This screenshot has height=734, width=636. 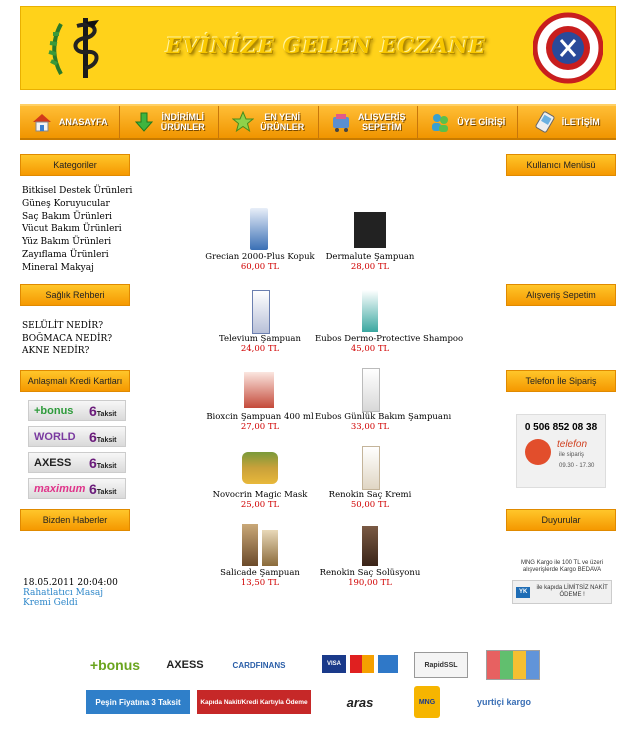 I want to click on installment-badge: 6Taksit, so click(x=103, y=462).